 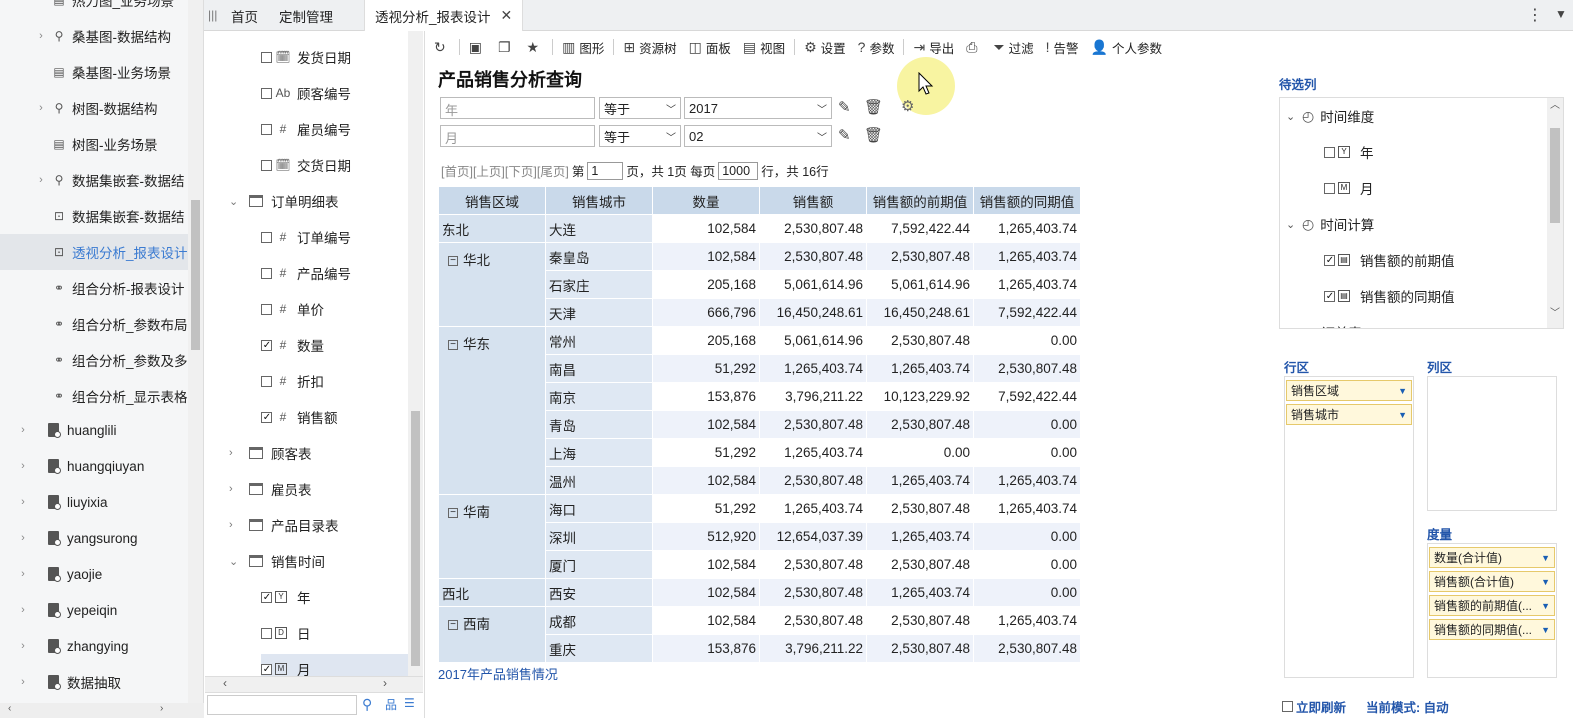 I want to click on measure-chip: 销售额的同期值(... ▼, so click(x=1492, y=629).